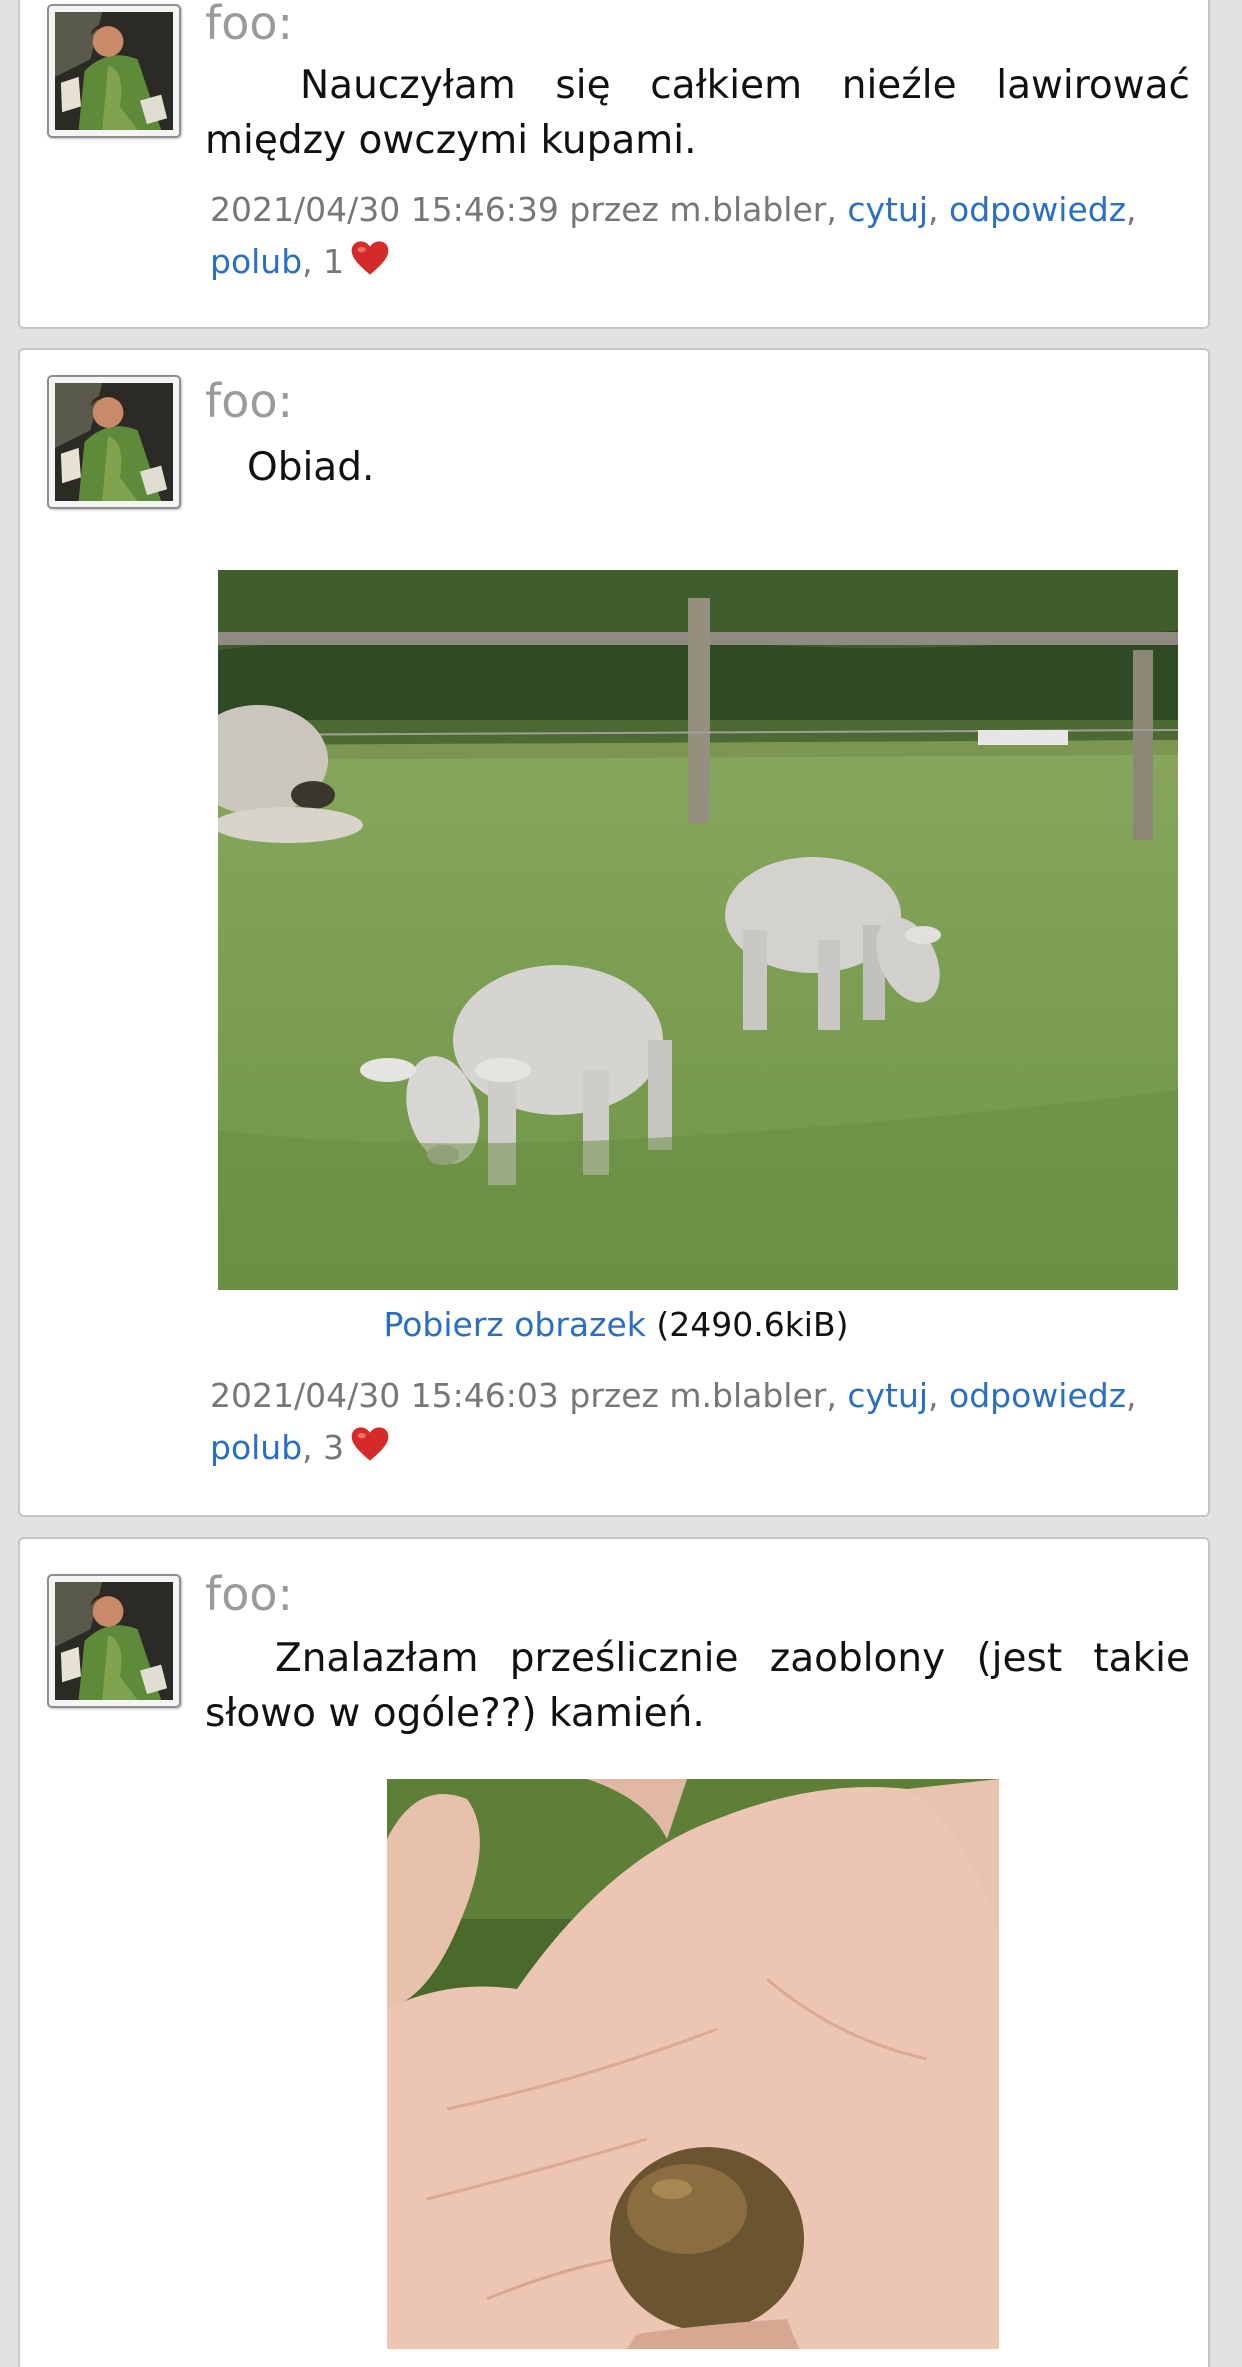 The image size is (1242, 2367). I want to click on image-download-row: Pobierz obrazek (2490.6kiB), so click(616, 1324).